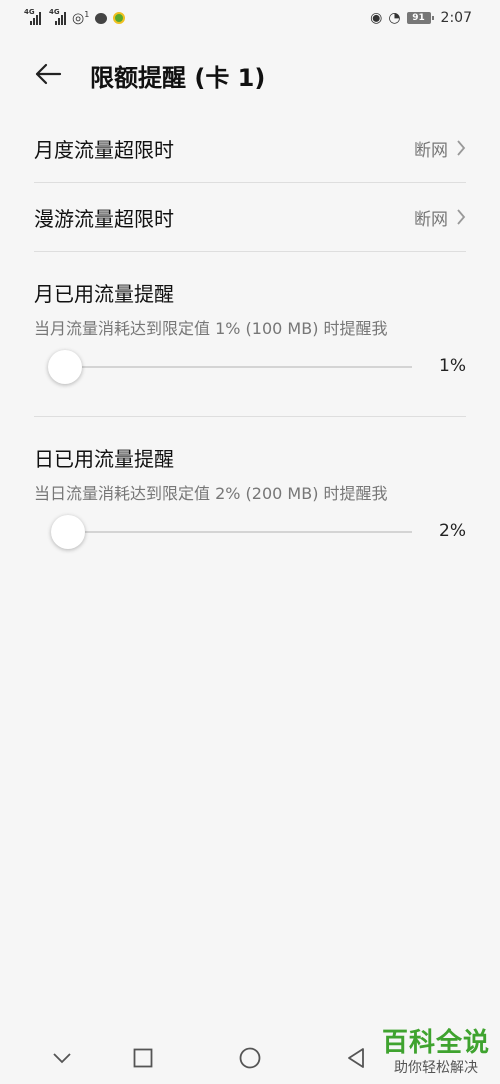  I want to click on arrow-left-icon, so click(48, 74).